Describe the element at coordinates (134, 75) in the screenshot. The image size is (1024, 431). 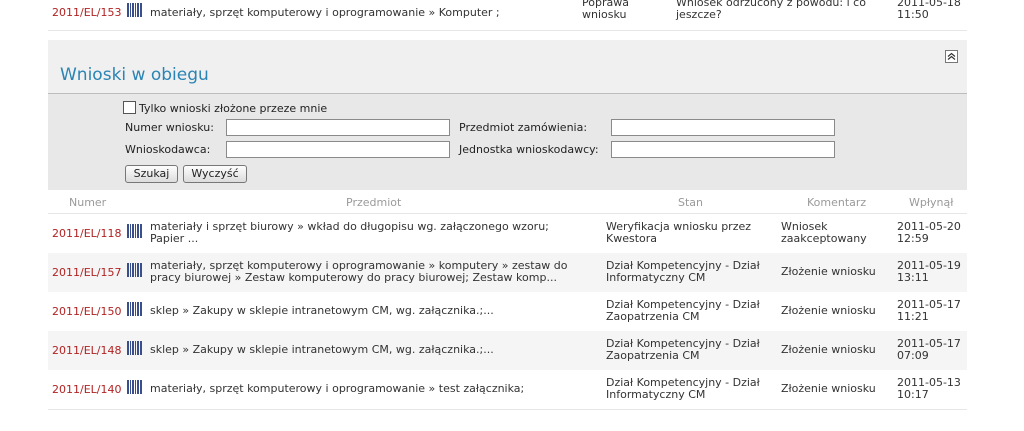
I see `section-title: Wnioski w obiegu` at that location.